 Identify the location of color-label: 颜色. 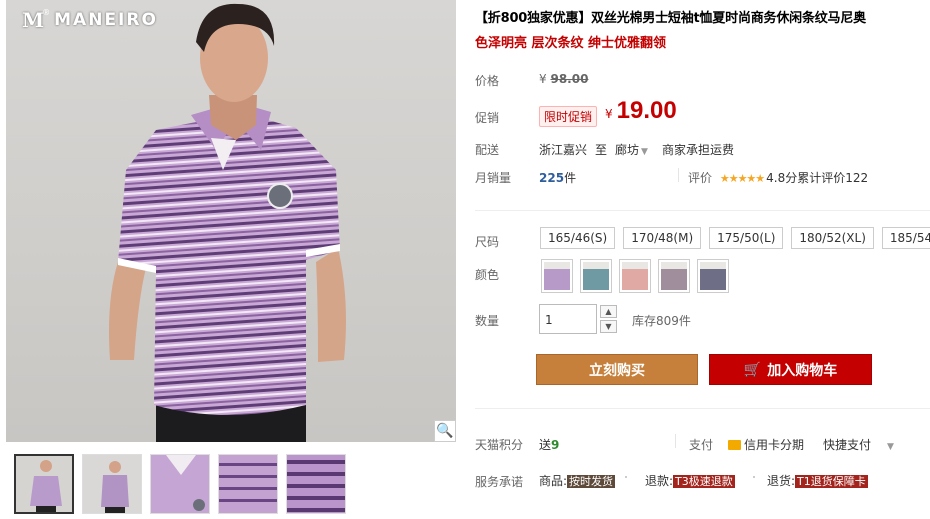
(487, 275).